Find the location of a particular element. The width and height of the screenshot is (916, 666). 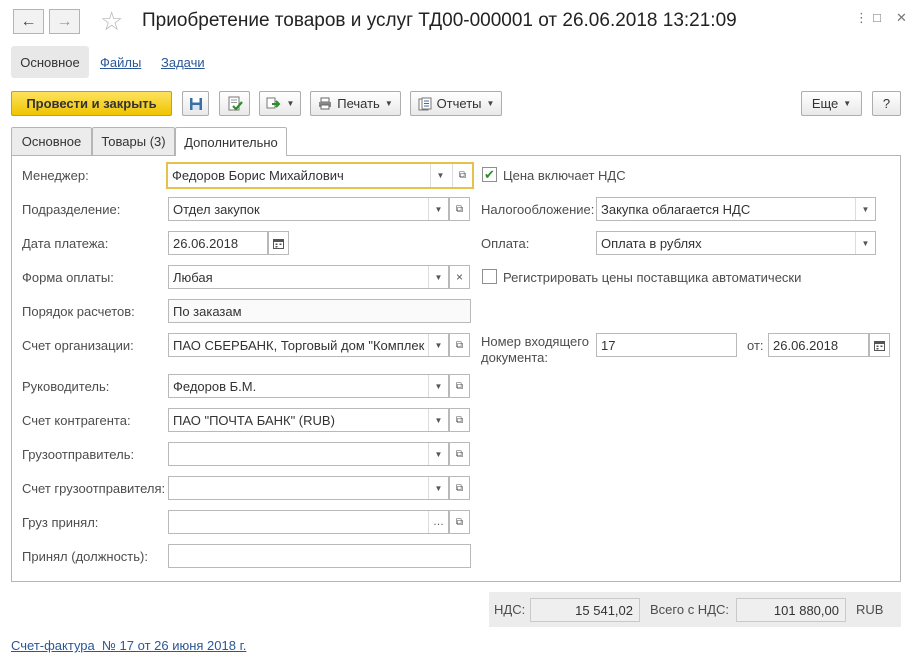

incoming-doc-number-field: 17 is located at coordinates (666, 345).